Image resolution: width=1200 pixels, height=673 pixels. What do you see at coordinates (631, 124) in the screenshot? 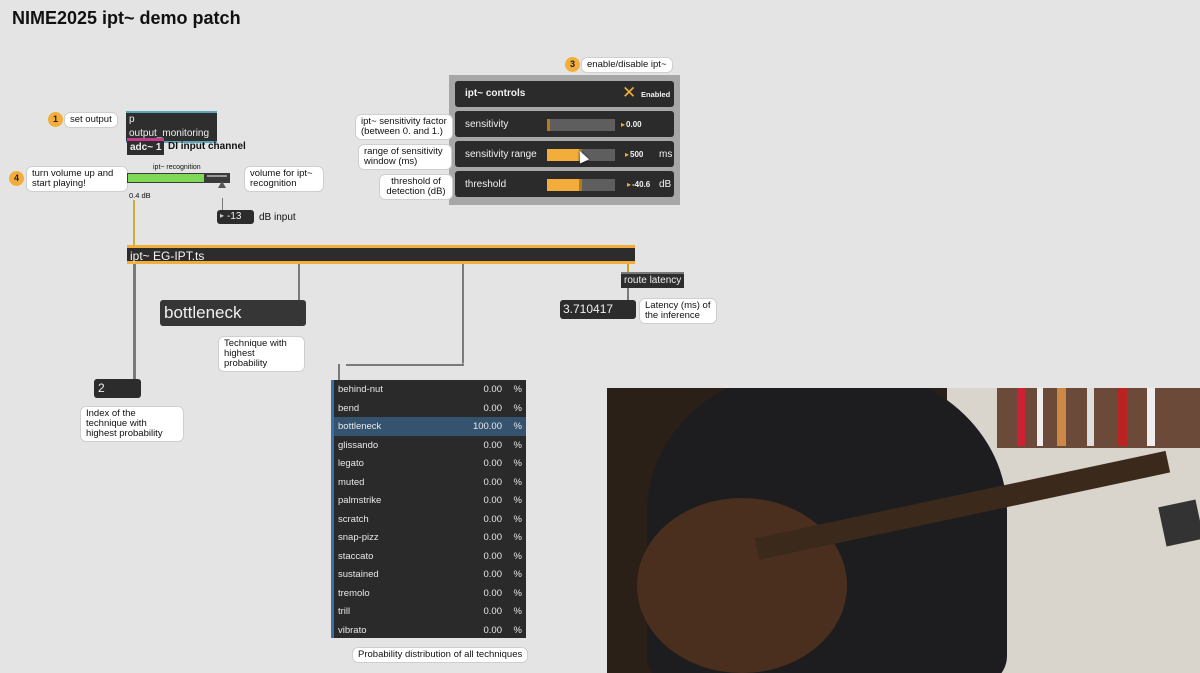
I see `sensitivity-value: 0.00` at bounding box center [631, 124].